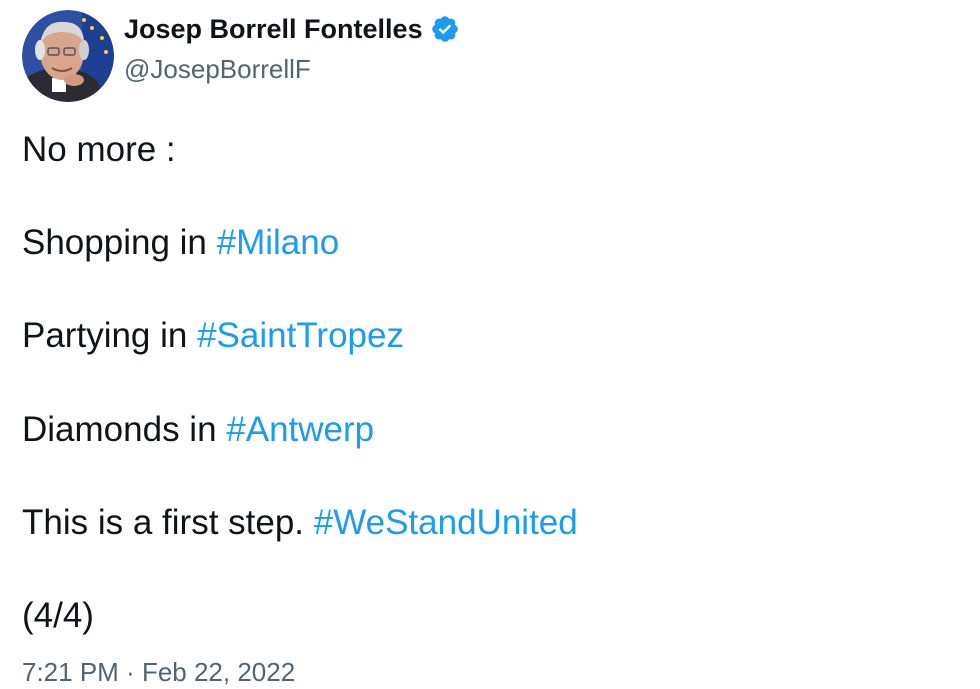  I want to click on tweet-text-line: This is a first step. #WeStandUnited, so click(300, 523).